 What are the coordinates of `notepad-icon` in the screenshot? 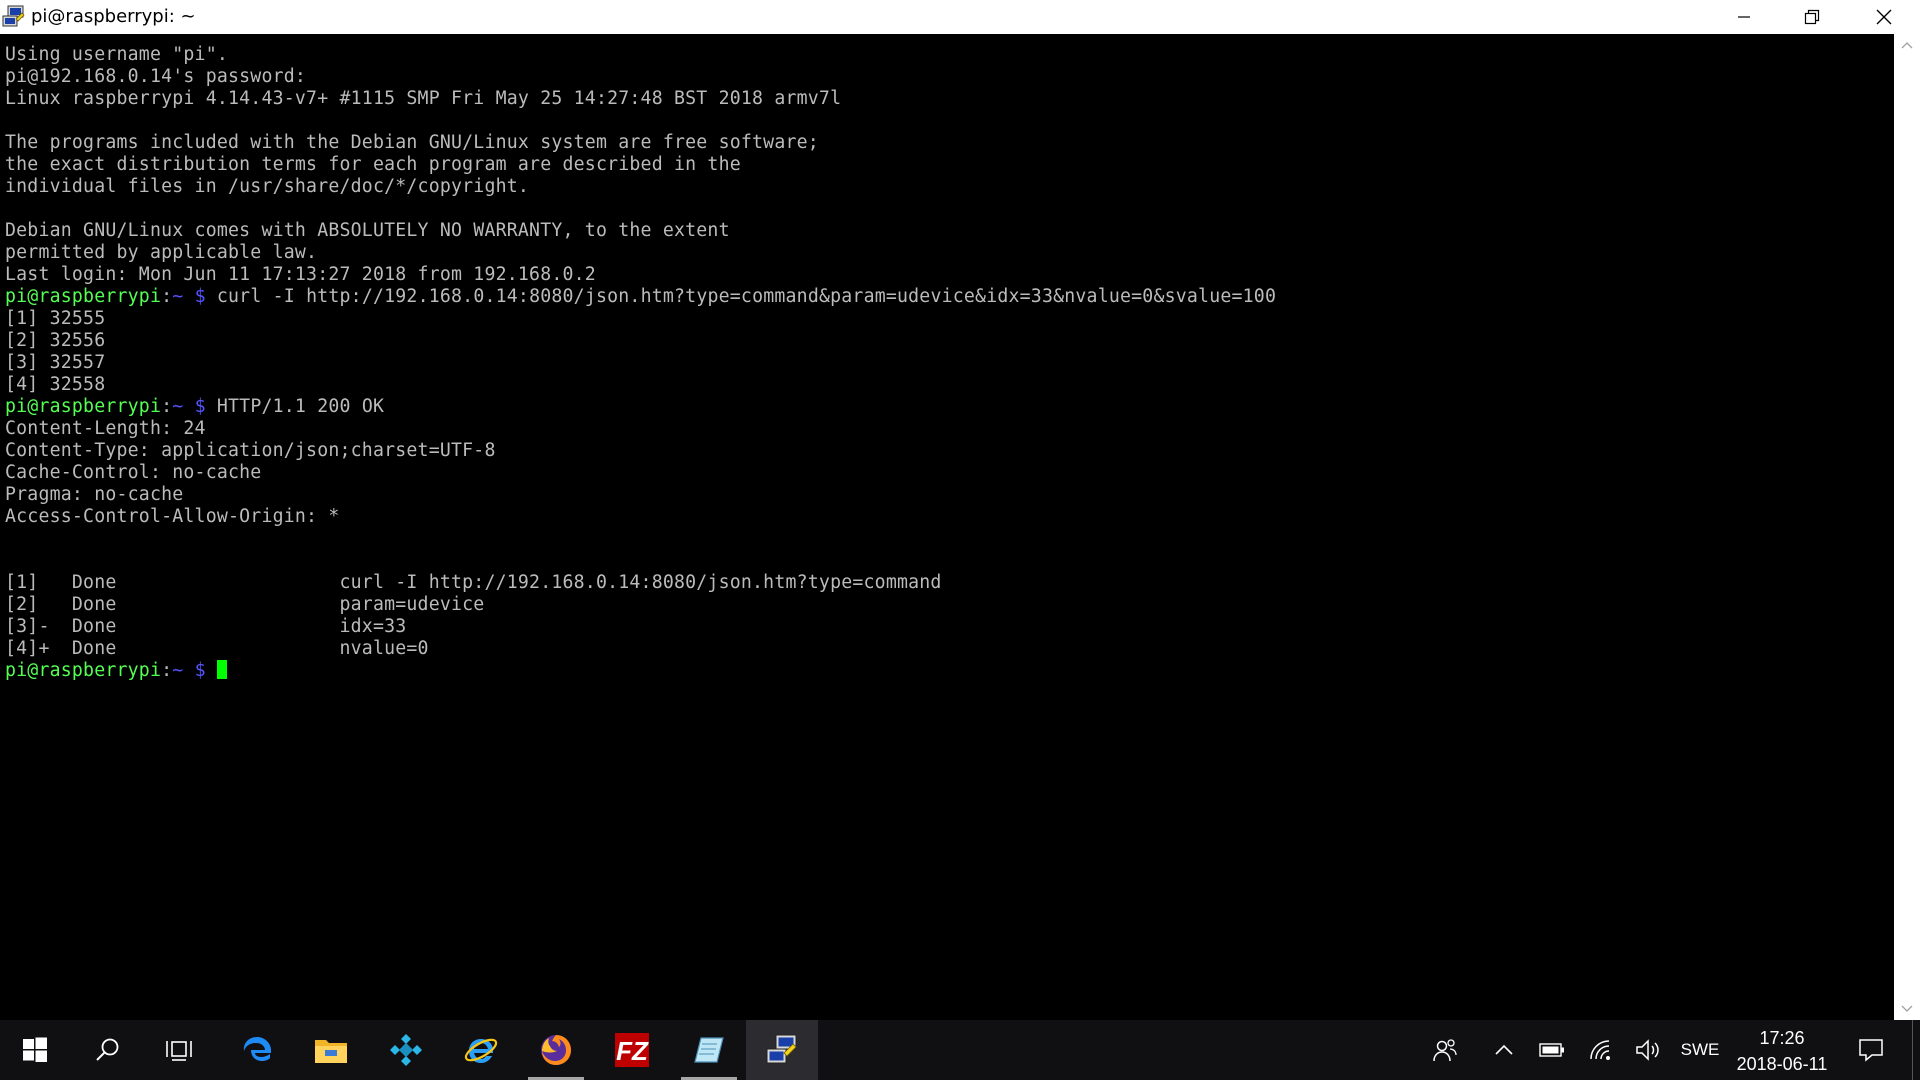 It's located at (709, 1050).